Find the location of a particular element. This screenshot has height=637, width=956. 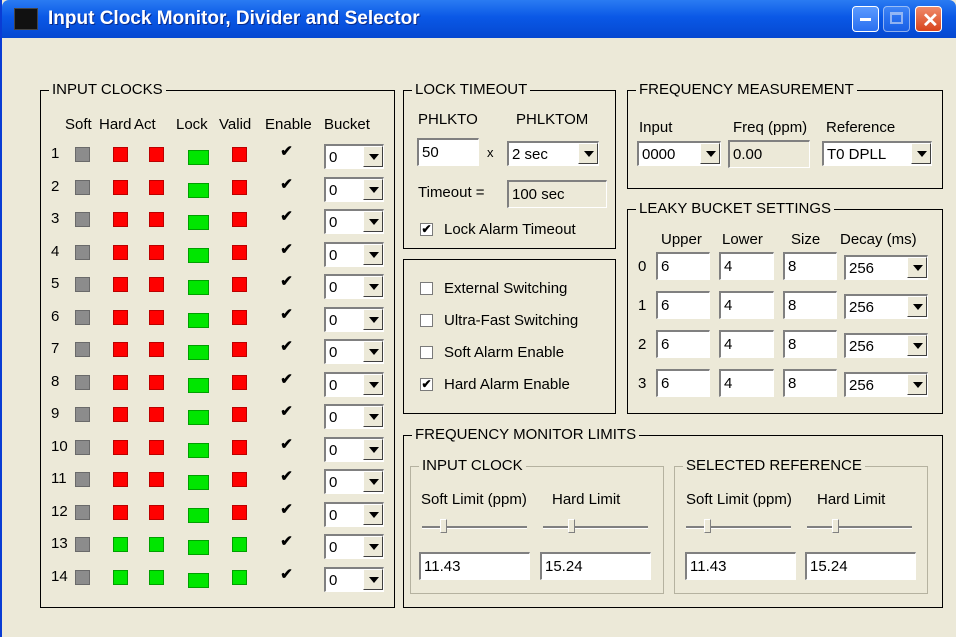

hard-alarm-indicator is located at coordinates (120, 512).